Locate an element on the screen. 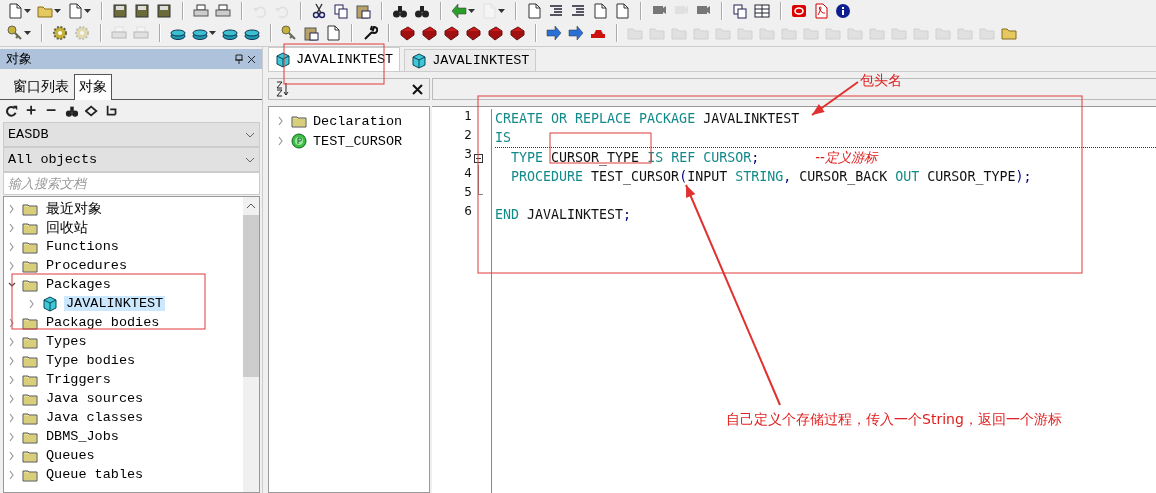  pin-icon is located at coordinates (239, 59).